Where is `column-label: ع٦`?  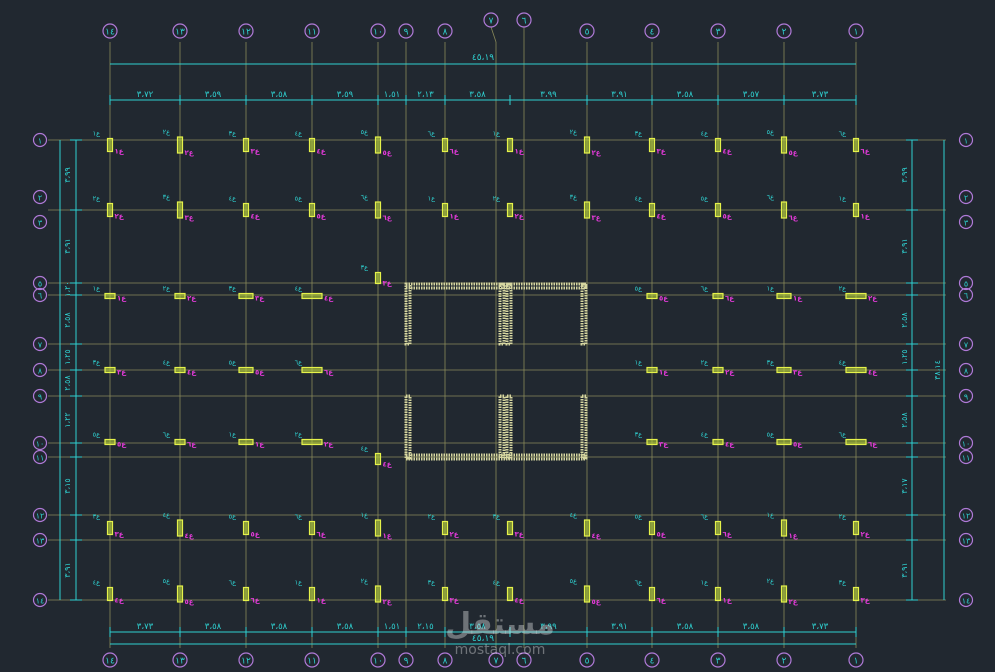 column-label: ع٦ is located at coordinates (705, 517).